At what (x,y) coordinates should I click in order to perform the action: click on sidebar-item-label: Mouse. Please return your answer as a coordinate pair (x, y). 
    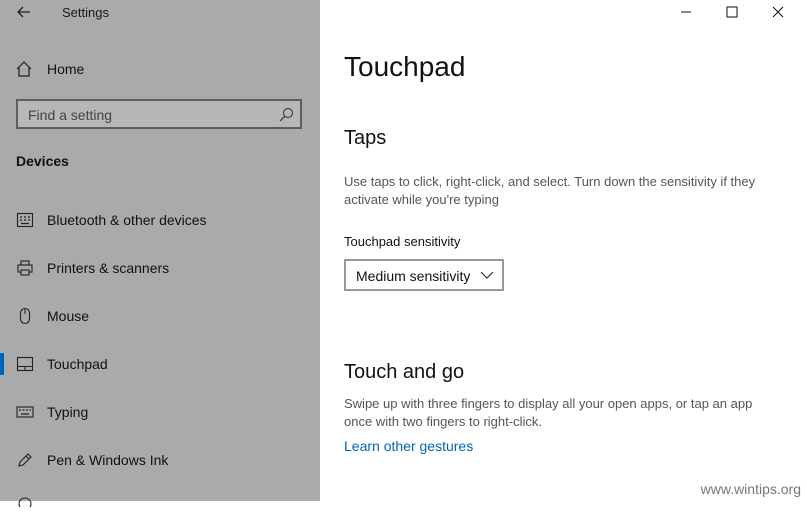
    Looking at the image, I should click on (68, 316).